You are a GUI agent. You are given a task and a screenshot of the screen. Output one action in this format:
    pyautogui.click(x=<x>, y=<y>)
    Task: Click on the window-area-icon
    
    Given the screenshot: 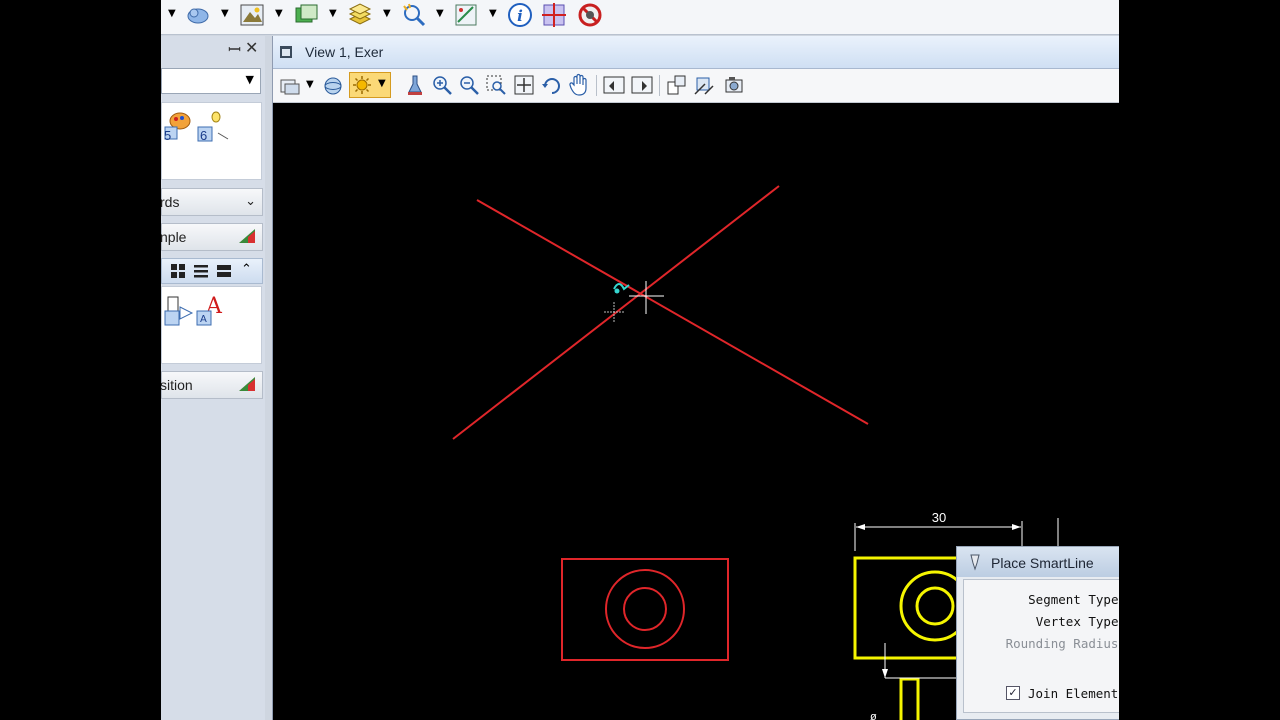 What is the action you would take?
    pyautogui.click(x=496, y=85)
    